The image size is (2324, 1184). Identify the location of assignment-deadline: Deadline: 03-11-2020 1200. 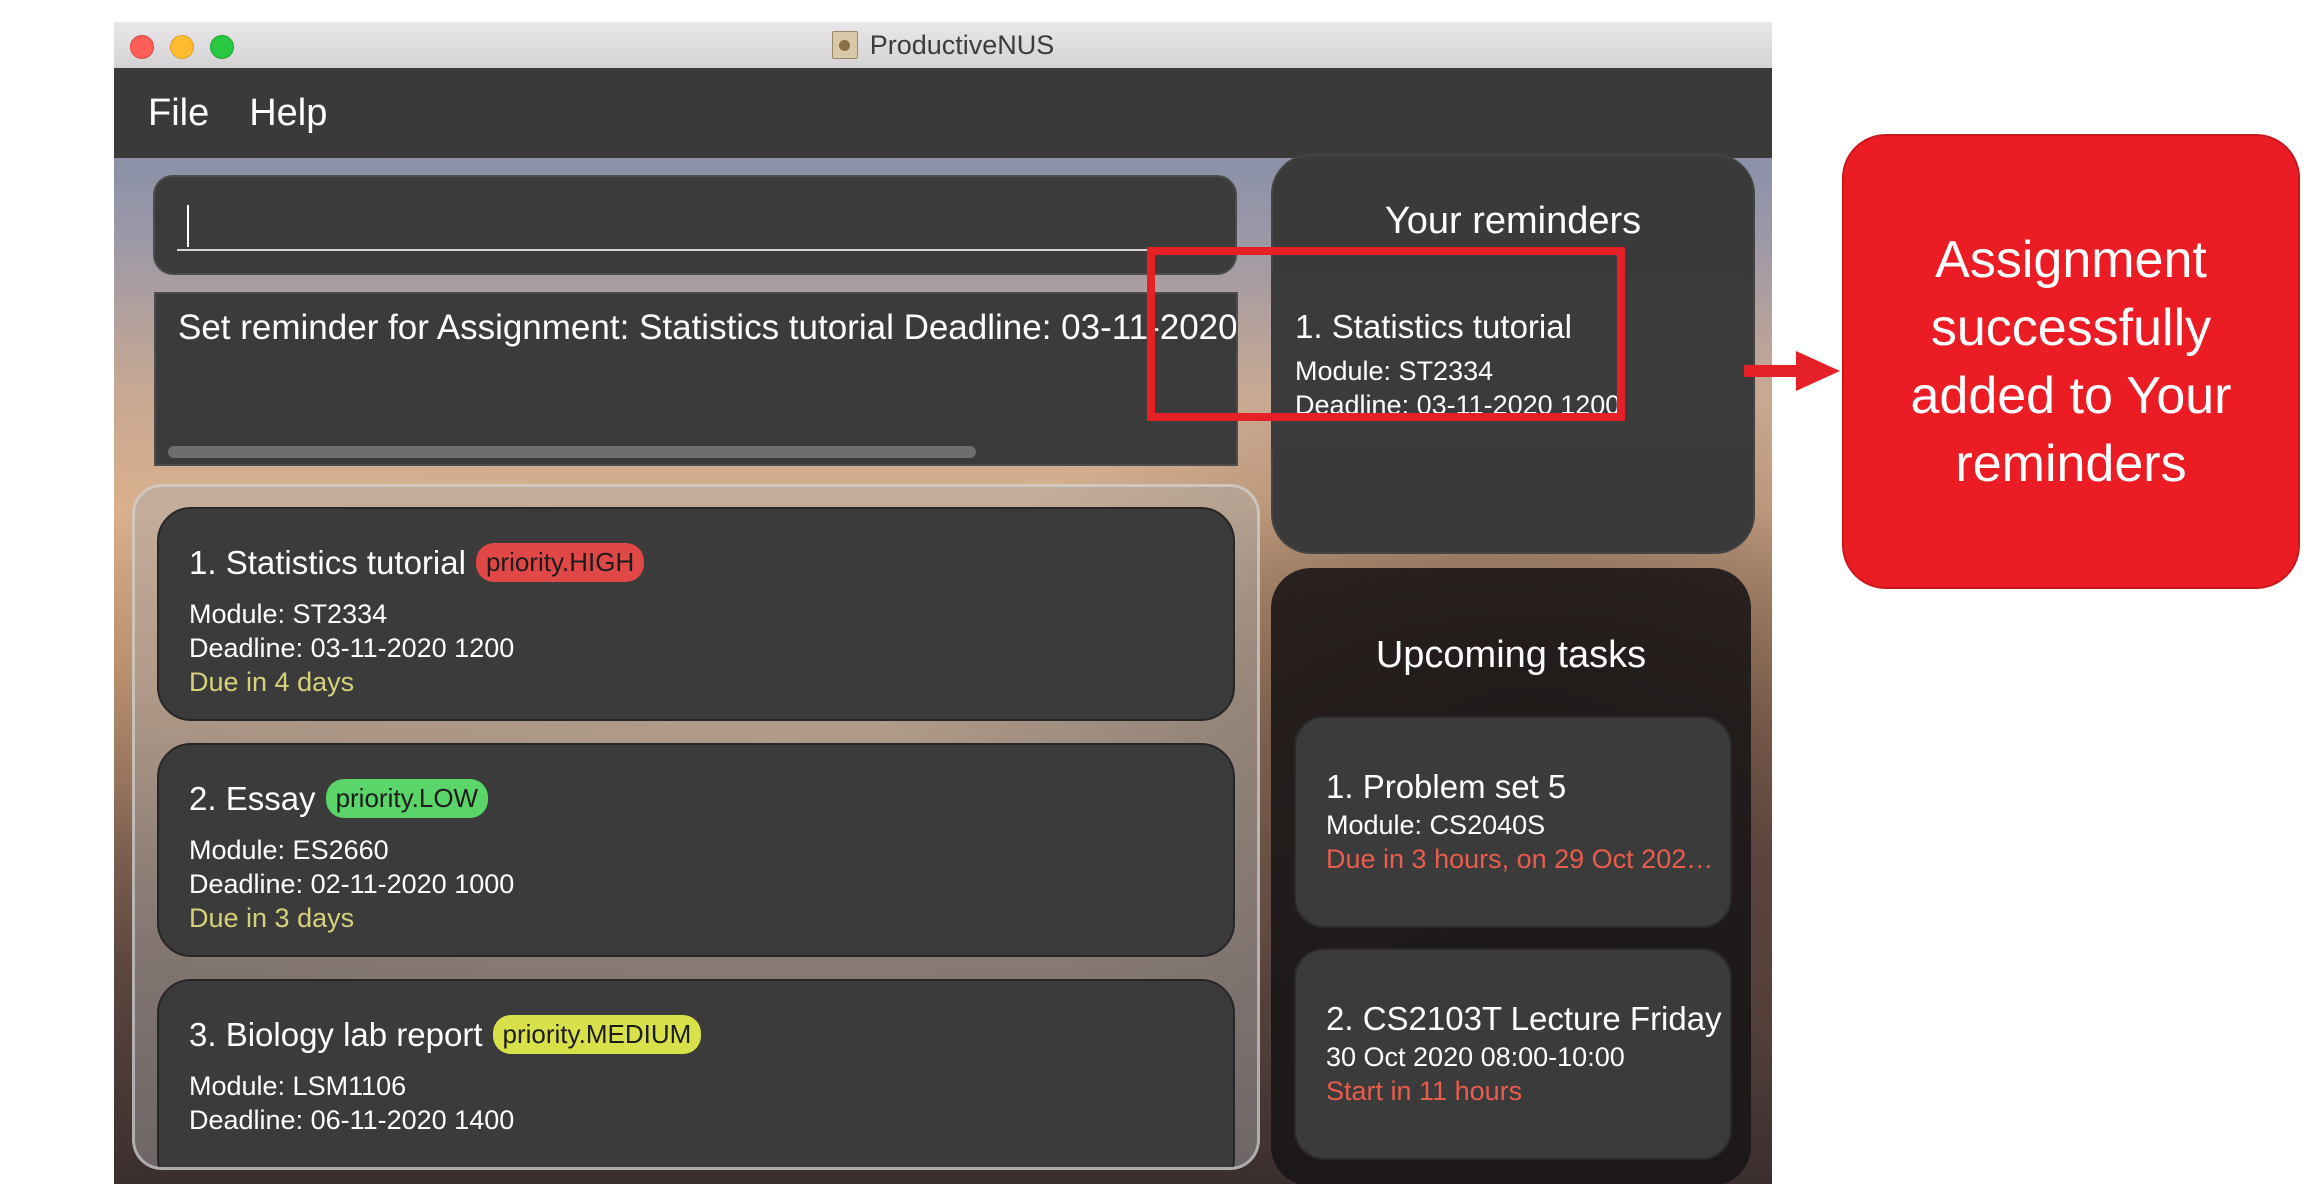
(352, 648).